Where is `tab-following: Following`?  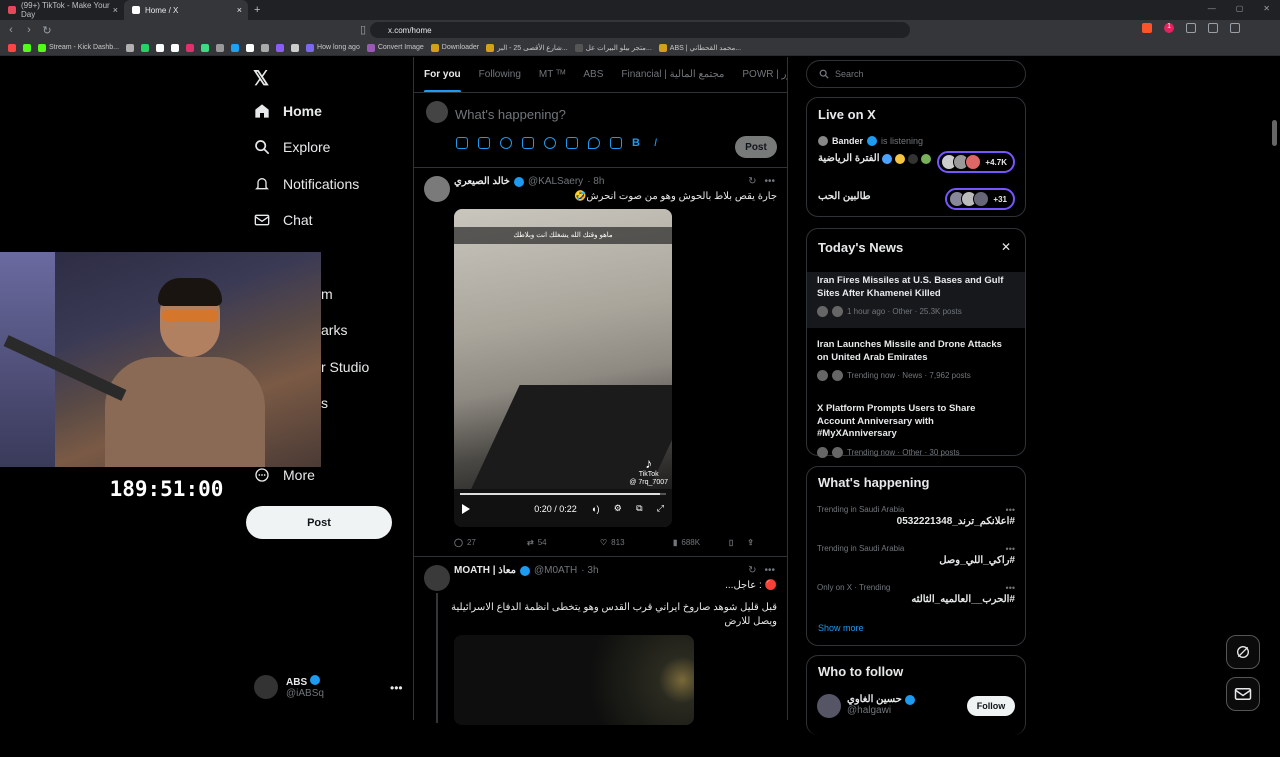 tab-following: Following is located at coordinates (500, 74).